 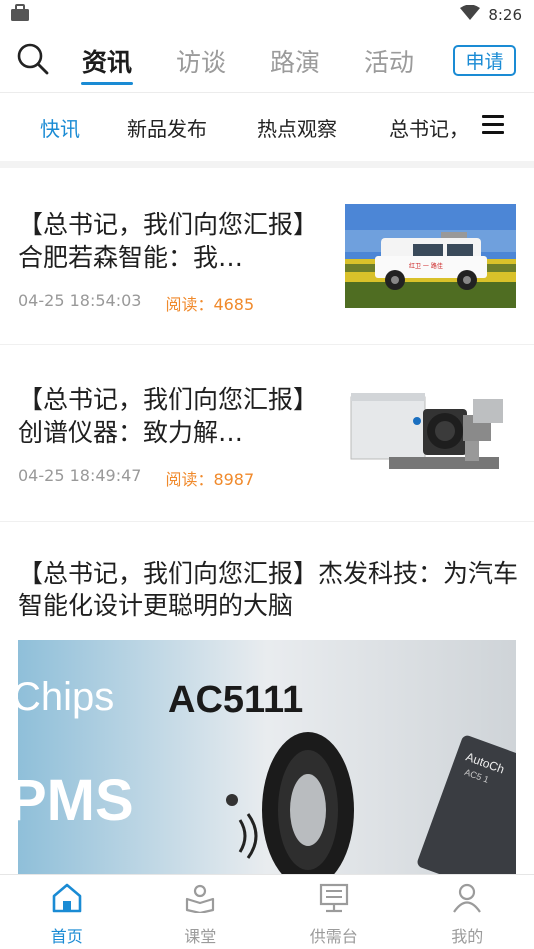 I want to click on nav-label: 课堂, so click(x=200, y=936).